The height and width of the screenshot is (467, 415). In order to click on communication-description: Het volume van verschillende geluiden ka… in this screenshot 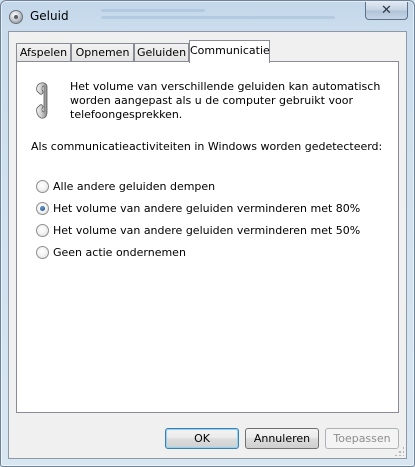, I will do `click(225, 100)`.